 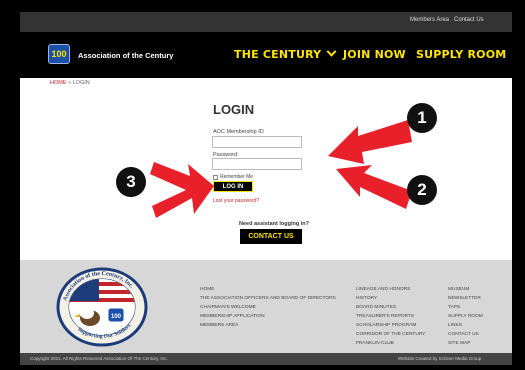 What do you see at coordinates (390, 289) in the screenshot?
I see `footer-link: LINEAGE AND HONORS` at bounding box center [390, 289].